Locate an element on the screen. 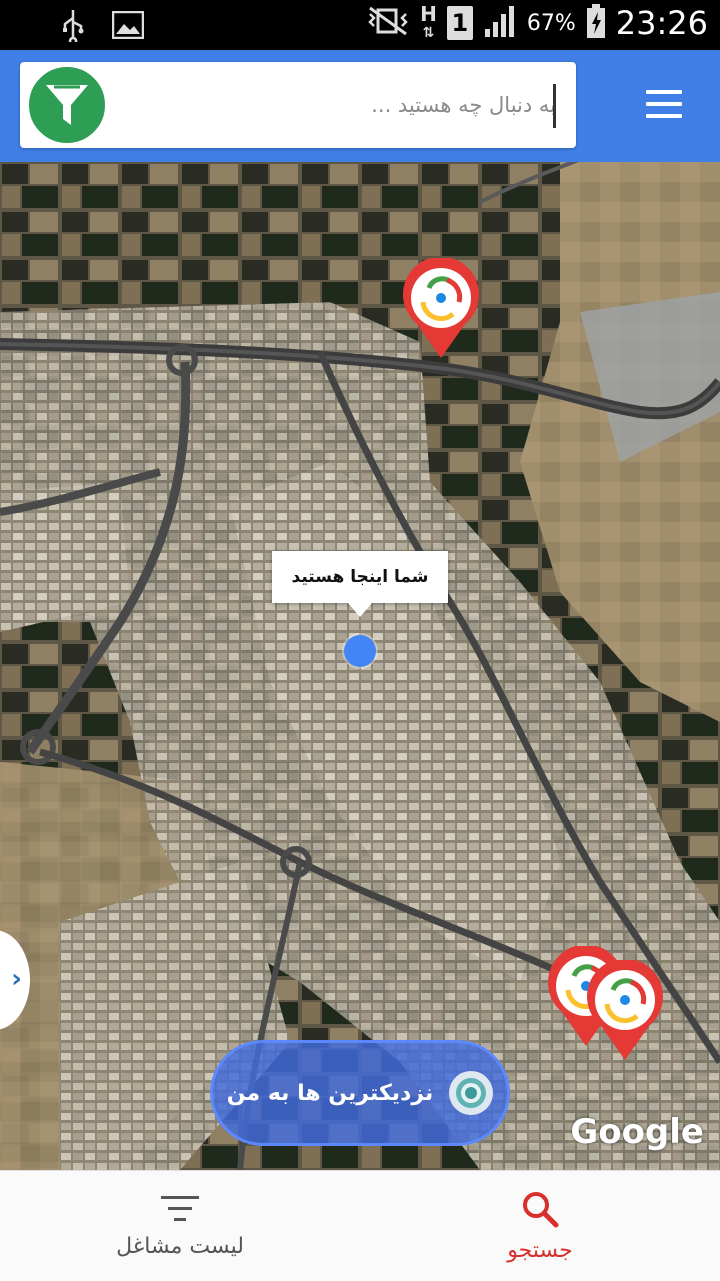 The image size is (720, 1281). funnel-icon is located at coordinates (67, 105).